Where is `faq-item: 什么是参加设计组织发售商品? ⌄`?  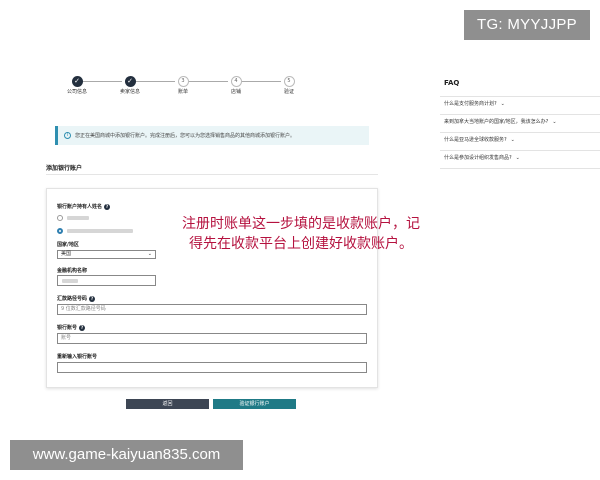
faq-item: 什么是参加设计组织发售商品? ⌄ is located at coordinates (482, 157).